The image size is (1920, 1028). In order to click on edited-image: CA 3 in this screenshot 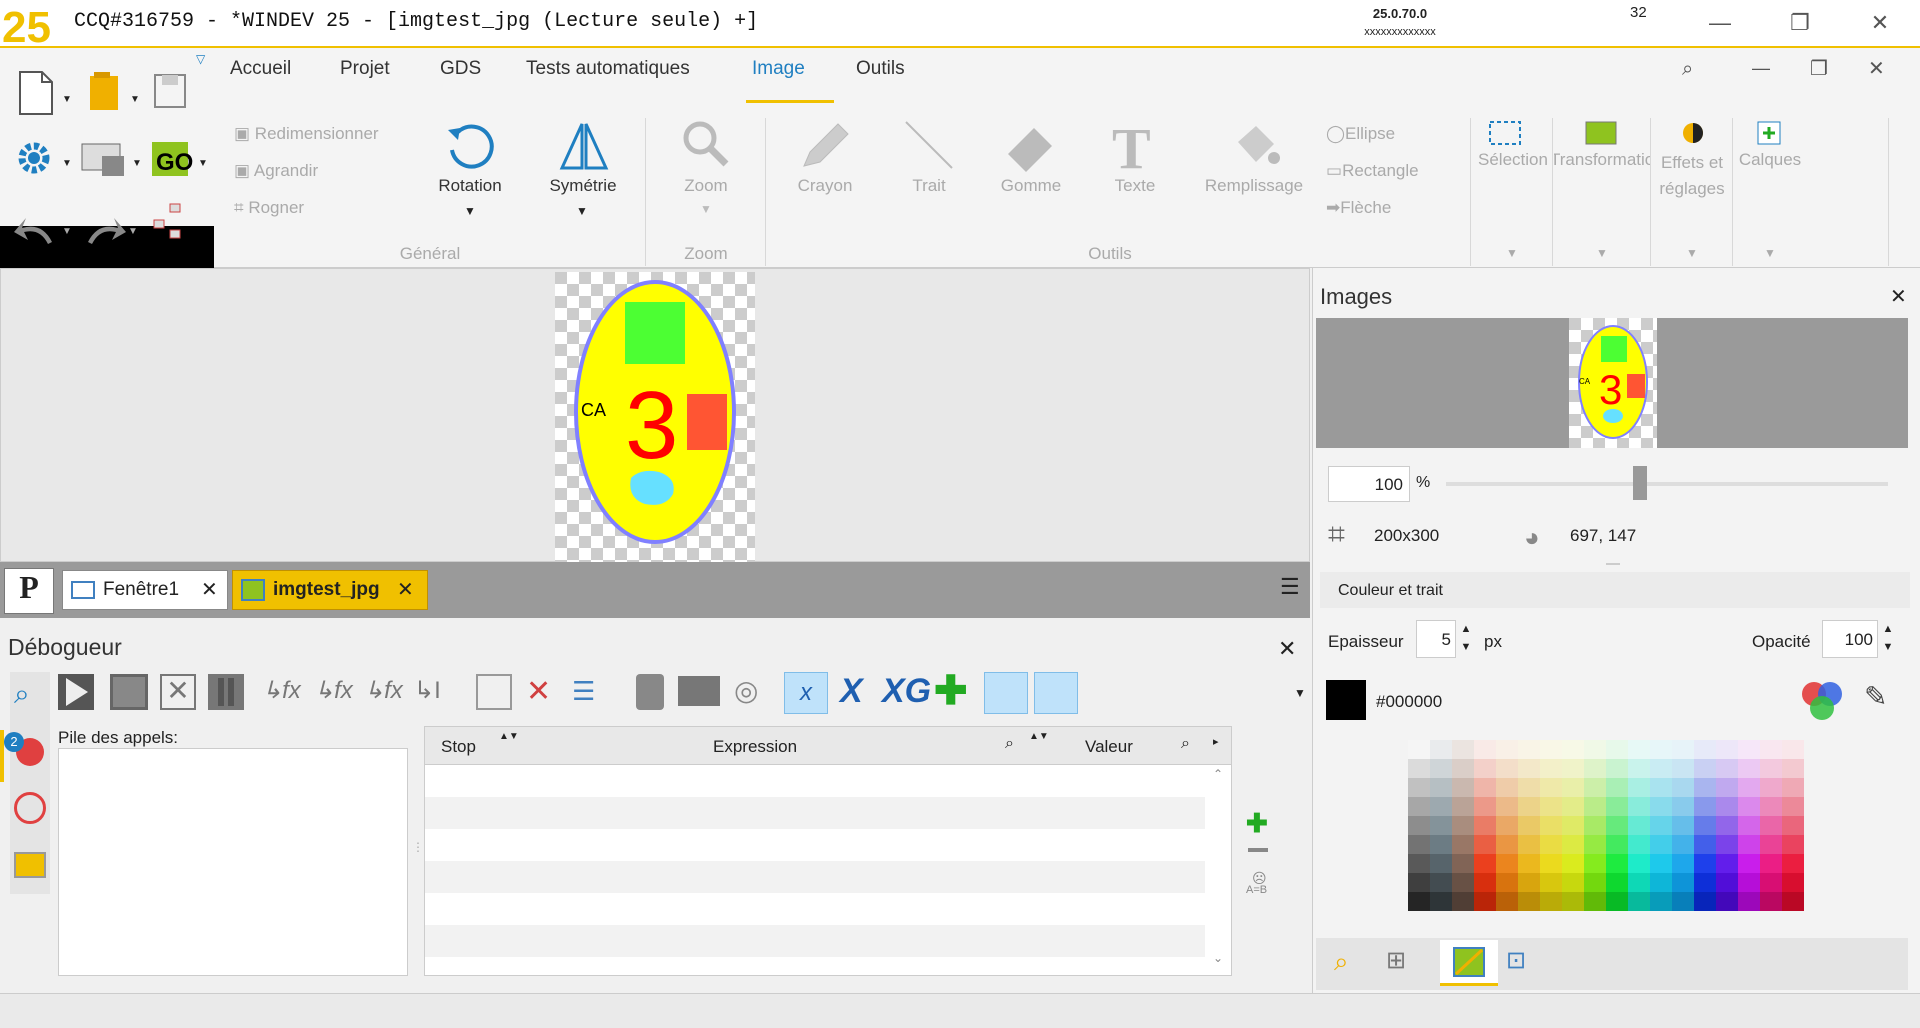, I will do `click(655, 417)`.